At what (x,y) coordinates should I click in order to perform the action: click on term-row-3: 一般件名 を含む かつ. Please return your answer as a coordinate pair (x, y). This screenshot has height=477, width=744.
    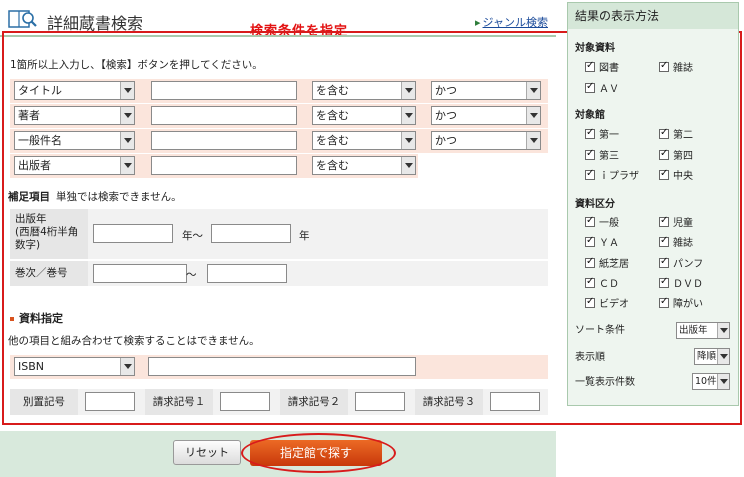
    Looking at the image, I should click on (279, 141).